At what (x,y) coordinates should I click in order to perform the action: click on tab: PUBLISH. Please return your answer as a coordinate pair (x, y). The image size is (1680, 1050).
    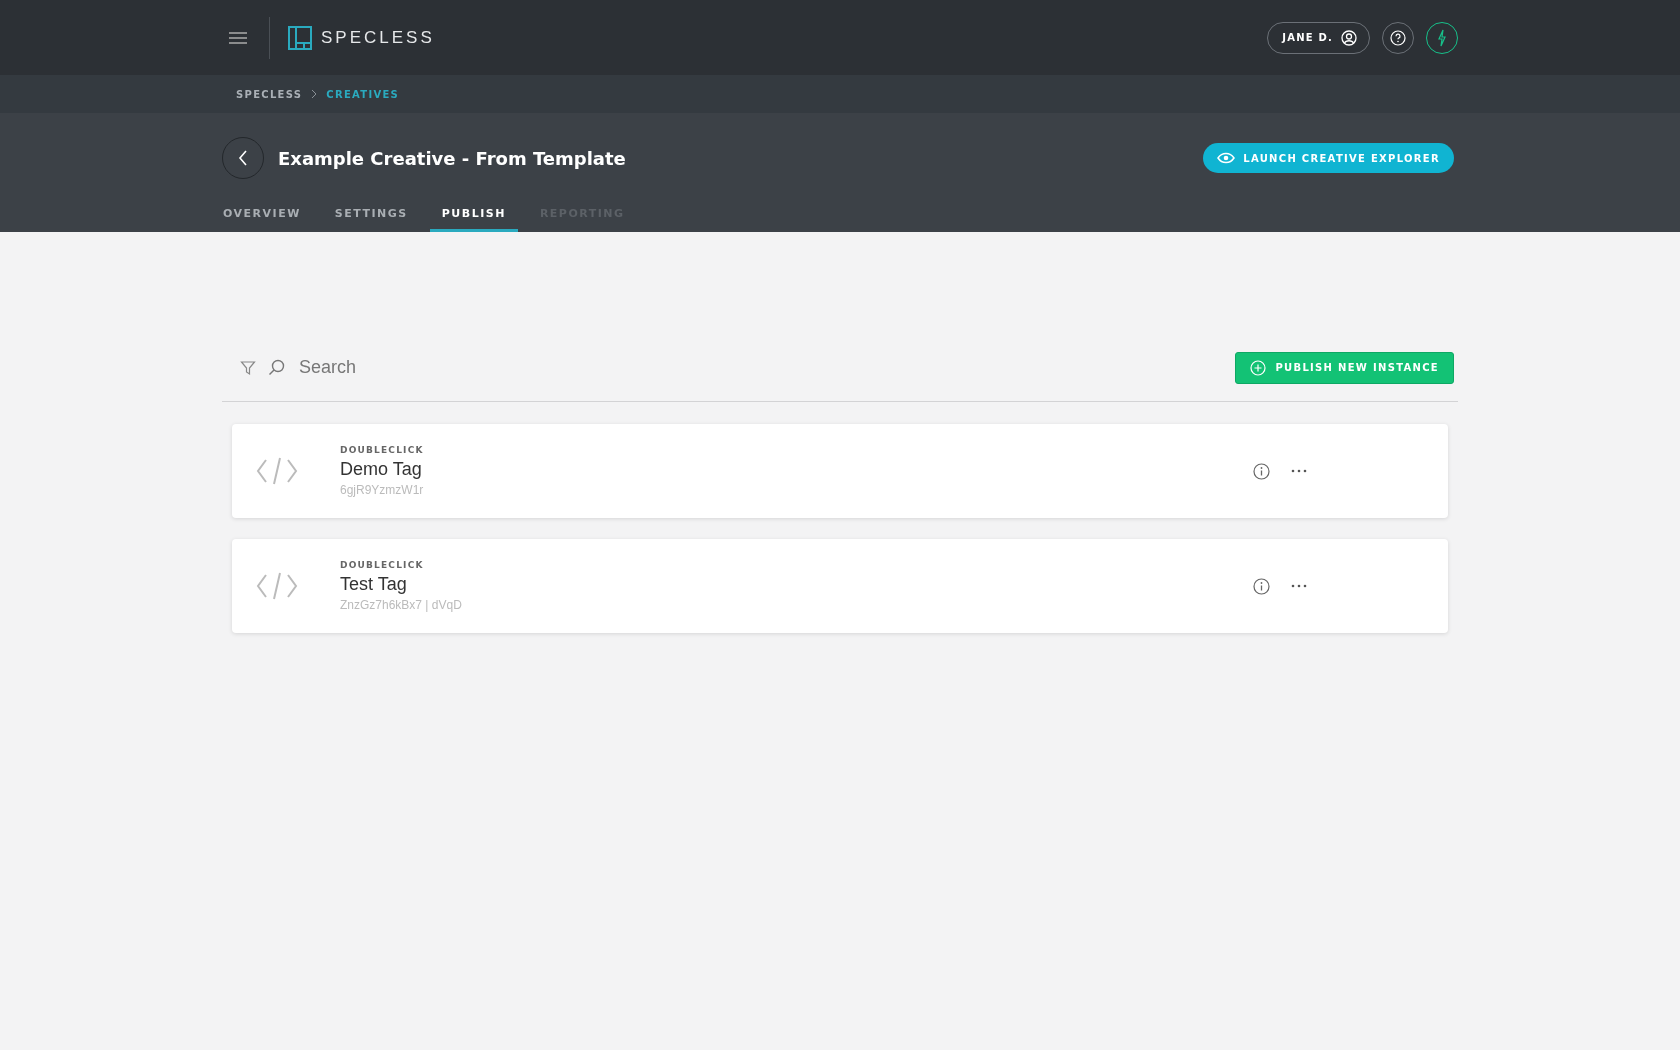
    Looking at the image, I should click on (473, 219).